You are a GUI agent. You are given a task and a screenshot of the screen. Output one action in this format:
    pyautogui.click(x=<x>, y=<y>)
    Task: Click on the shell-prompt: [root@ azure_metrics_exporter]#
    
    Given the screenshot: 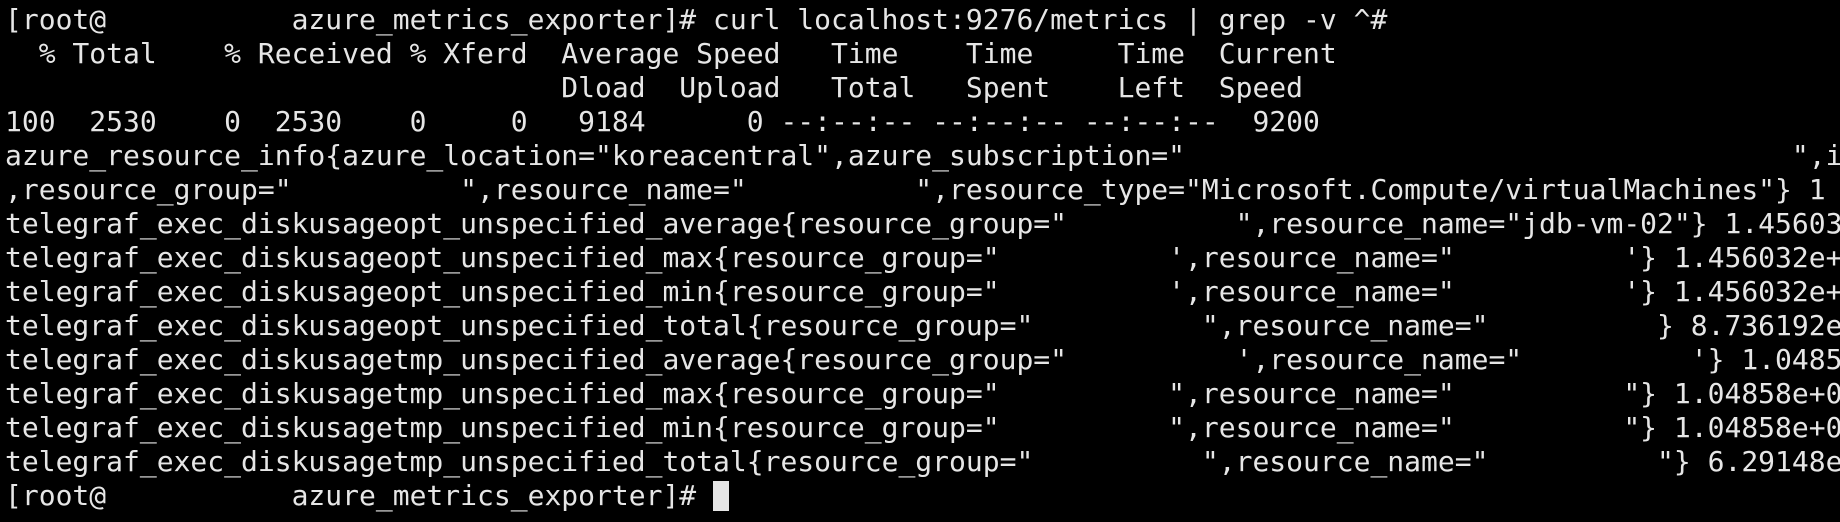 What is the action you would take?
    pyautogui.click(x=359, y=495)
    